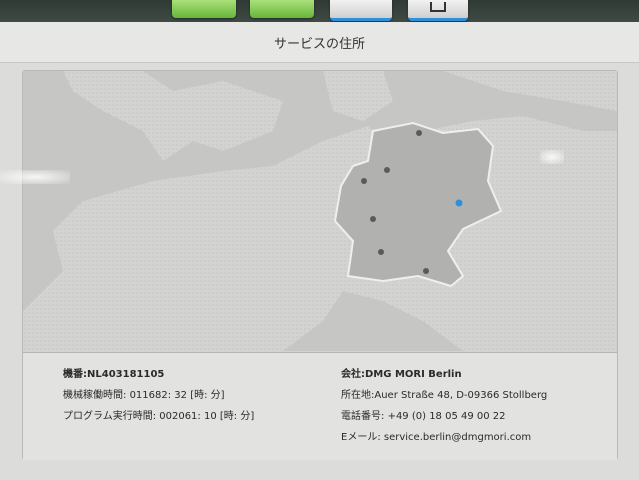  What do you see at coordinates (207, 416) in the screenshot?
I see `program-runtime-value: 002061: 10 [時: 分]` at bounding box center [207, 416].